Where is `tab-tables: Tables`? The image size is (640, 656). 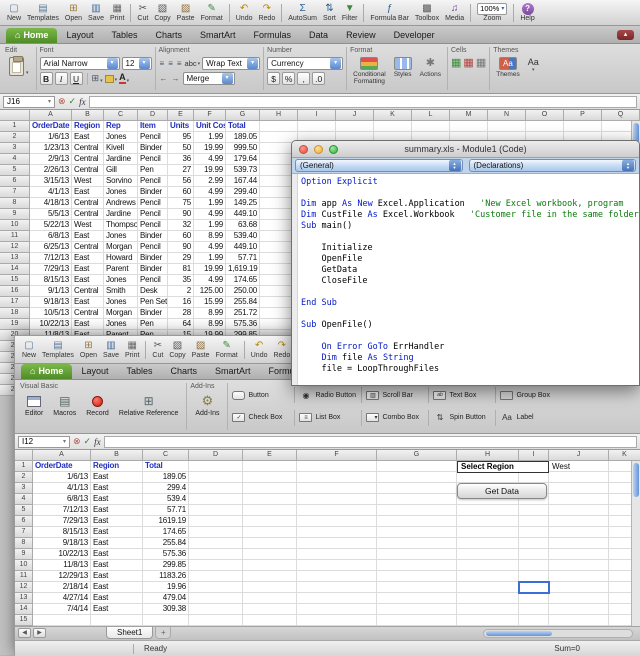
tab-tables: Tables is located at coordinates (139, 371).